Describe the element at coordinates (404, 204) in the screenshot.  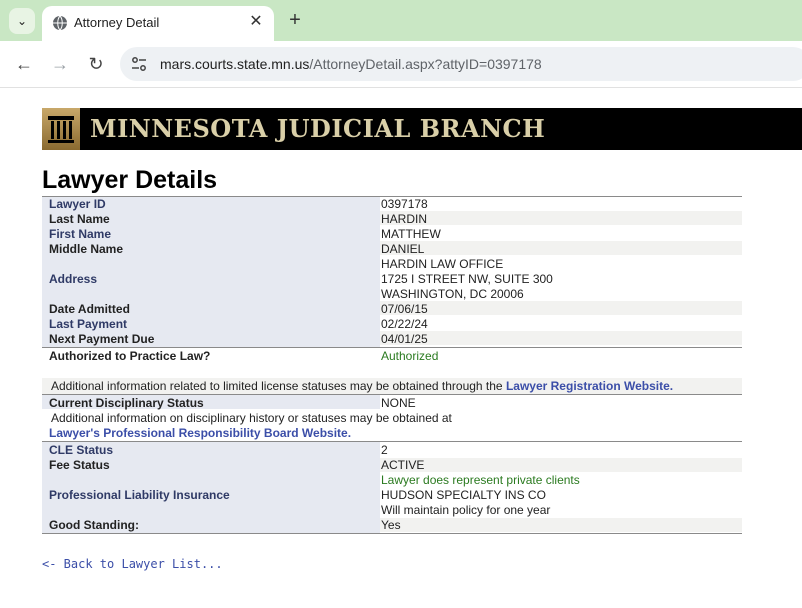
I see `lawyer-id-value: 0397178` at that location.